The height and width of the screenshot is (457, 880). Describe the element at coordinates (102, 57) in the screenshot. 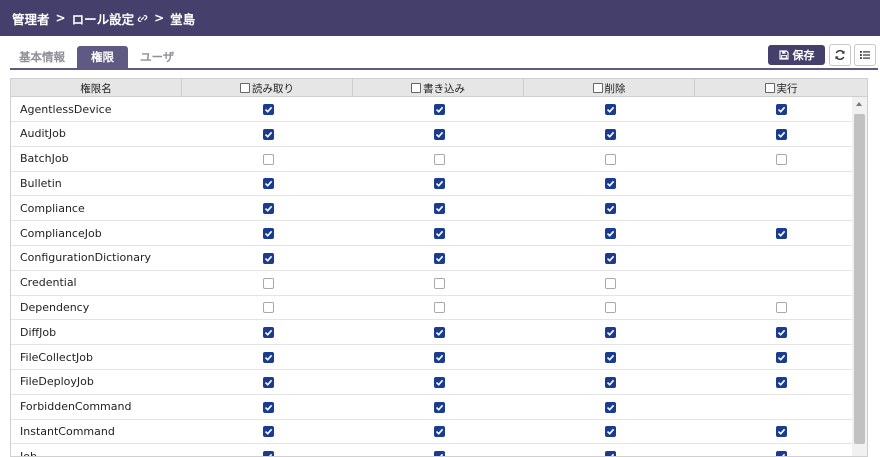

I see `tab-permissions: 権限` at that location.